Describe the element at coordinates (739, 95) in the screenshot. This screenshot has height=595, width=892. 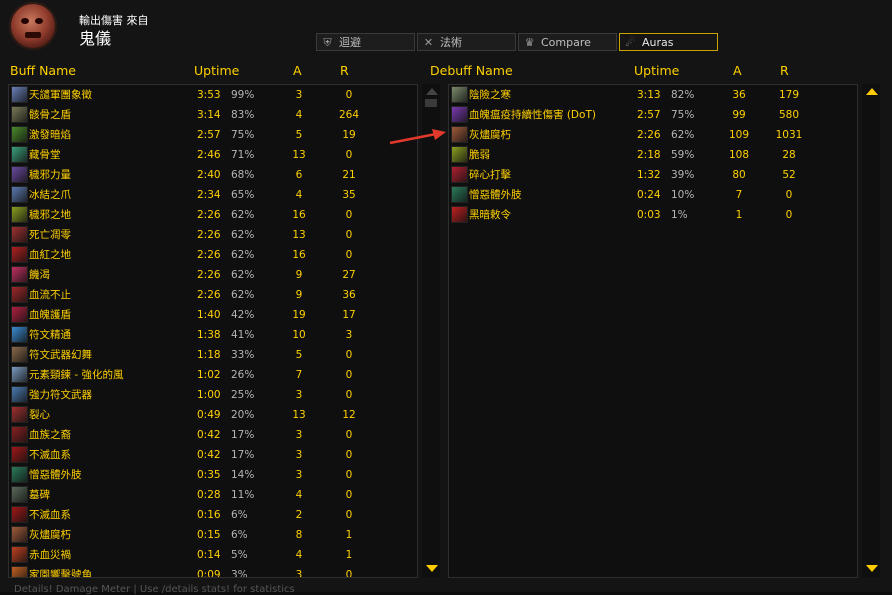
I see `applications-count: 36` at that location.